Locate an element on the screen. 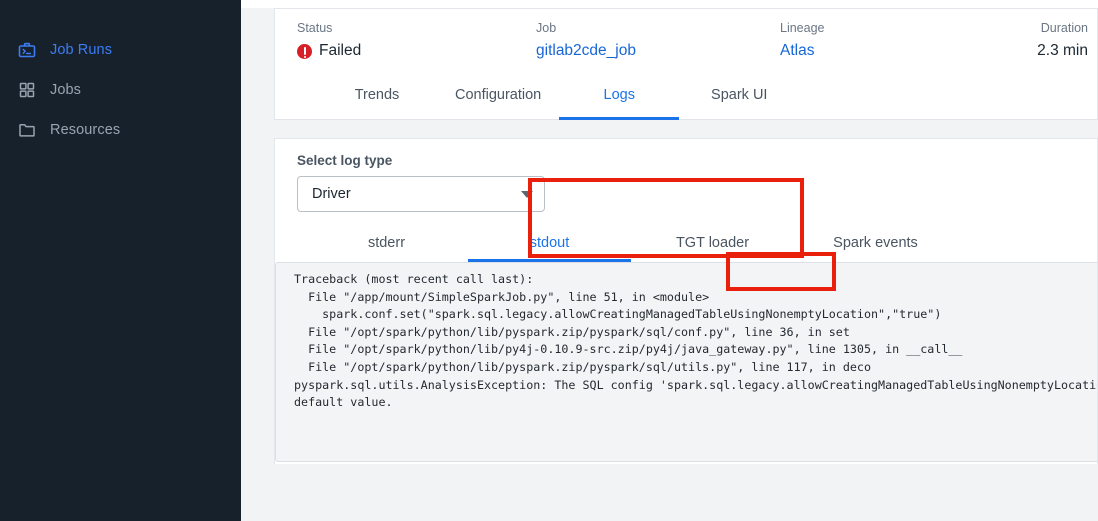 The image size is (1098, 521). folder-icon is located at coordinates (27, 130).